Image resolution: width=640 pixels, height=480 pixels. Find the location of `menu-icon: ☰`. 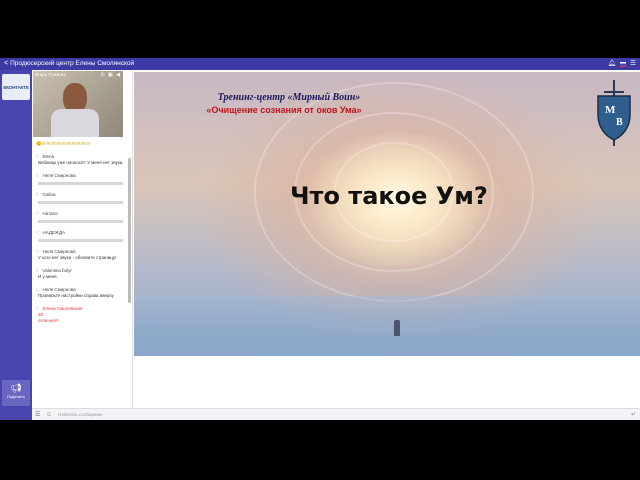

menu-icon: ☰ is located at coordinates (633, 64).